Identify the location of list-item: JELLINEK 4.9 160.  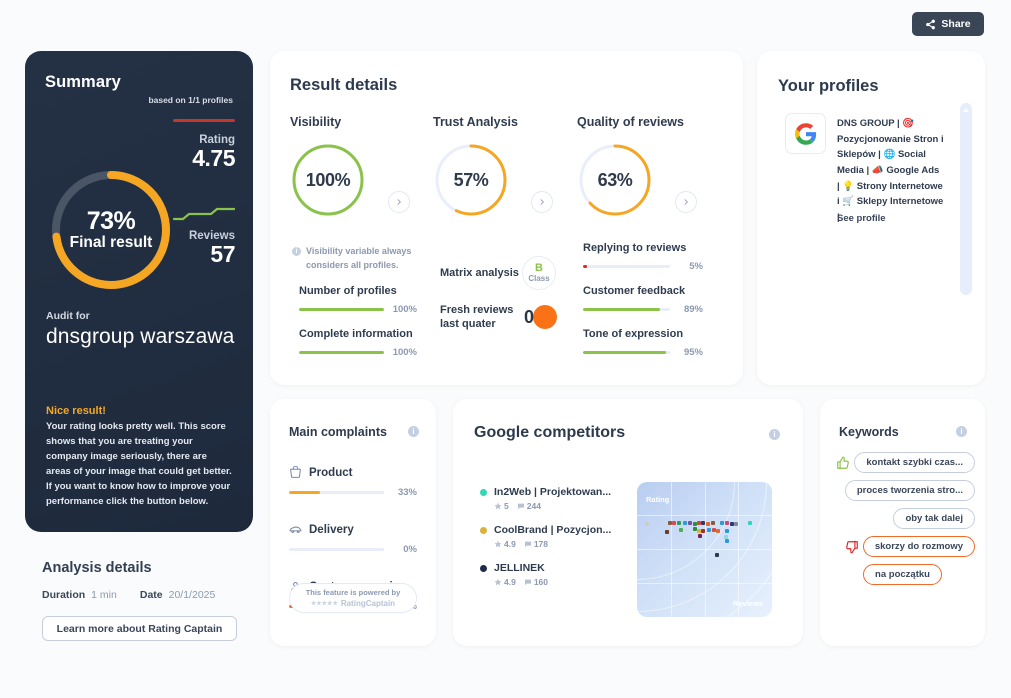
(545, 574).